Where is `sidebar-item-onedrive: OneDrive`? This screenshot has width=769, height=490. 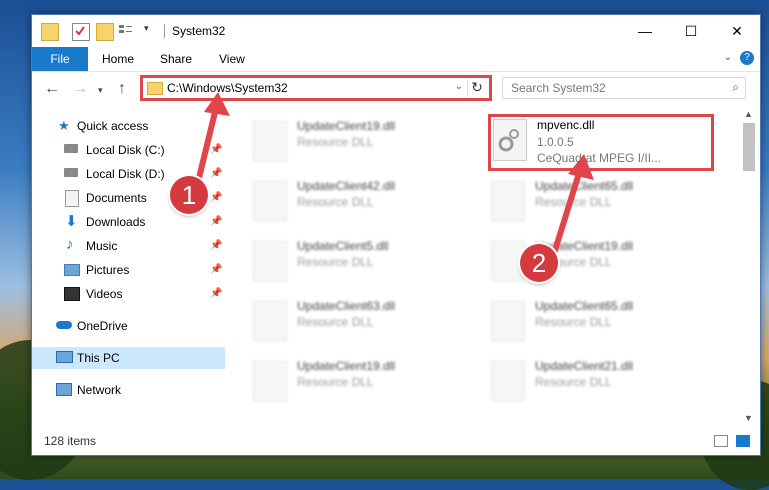 sidebar-item-onedrive: OneDrive is located at coordinates (128, 326).